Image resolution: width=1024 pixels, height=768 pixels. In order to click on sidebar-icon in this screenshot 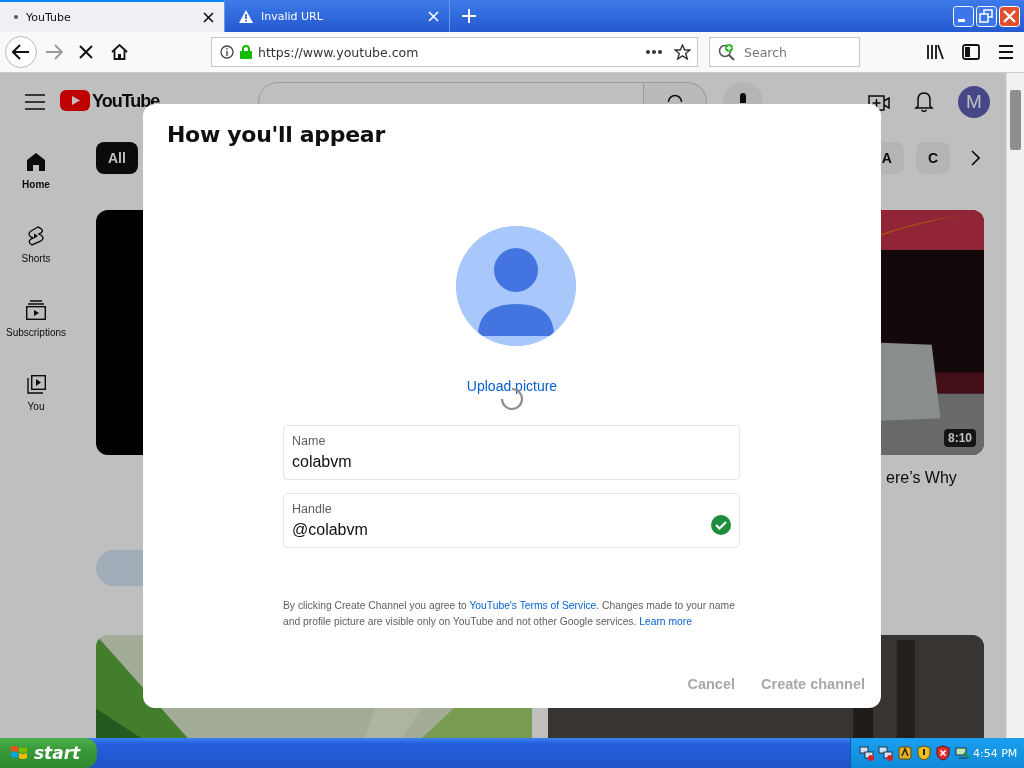, I will do `click(971, 52)`.